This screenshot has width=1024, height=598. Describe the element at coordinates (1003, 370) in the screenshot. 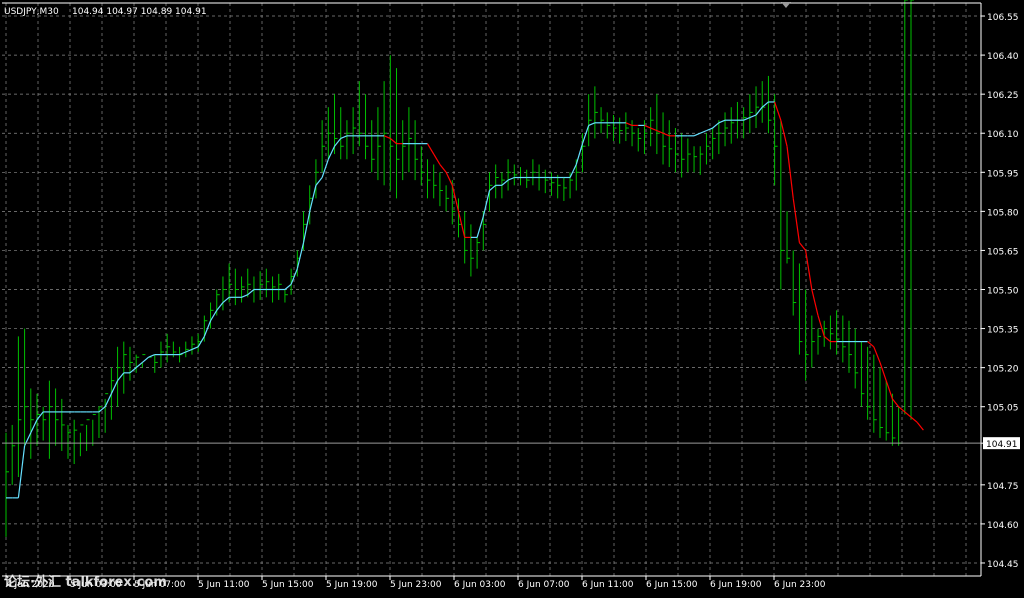

I see `y-tick-label: 105.20` at that location.